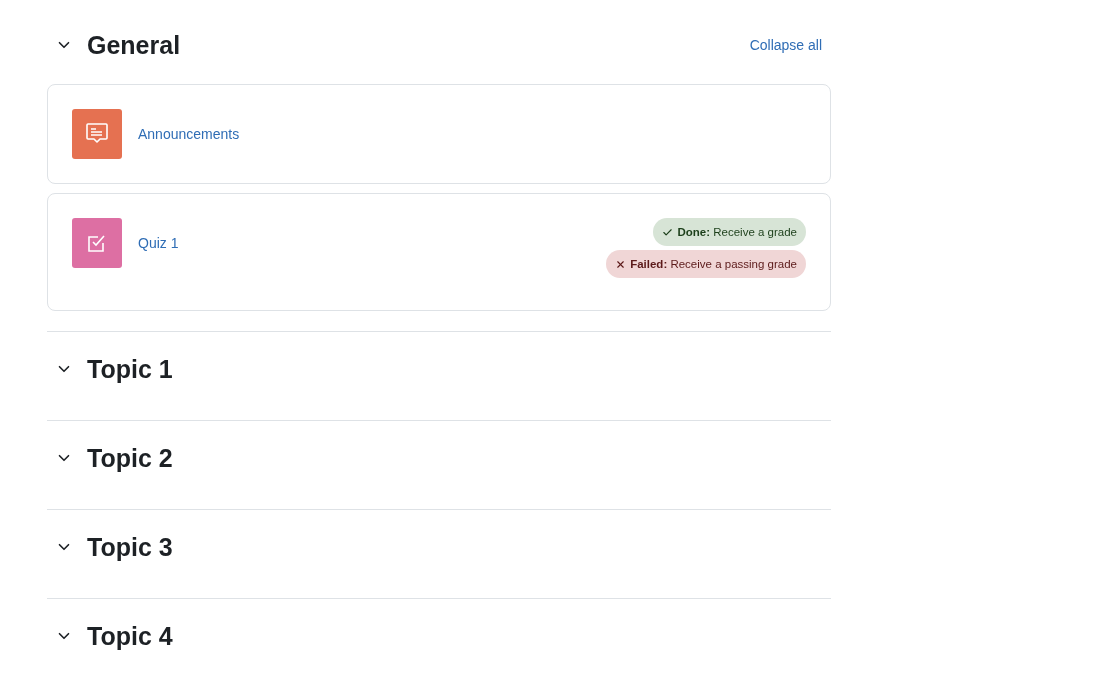 The width and height of the screenshot is (1095, 693). I want to click on completion-badge: Done: Receive a grade, so click(729, 232).